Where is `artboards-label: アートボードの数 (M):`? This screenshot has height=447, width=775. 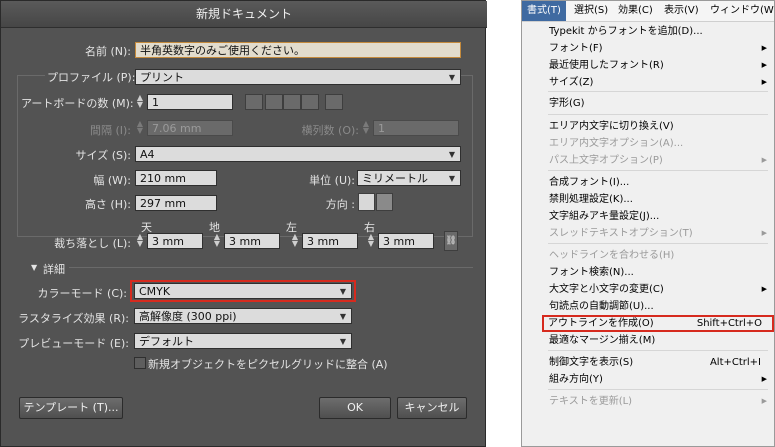
artboards-label: アートボードの数 (M): is located at coordinates (77, 103).